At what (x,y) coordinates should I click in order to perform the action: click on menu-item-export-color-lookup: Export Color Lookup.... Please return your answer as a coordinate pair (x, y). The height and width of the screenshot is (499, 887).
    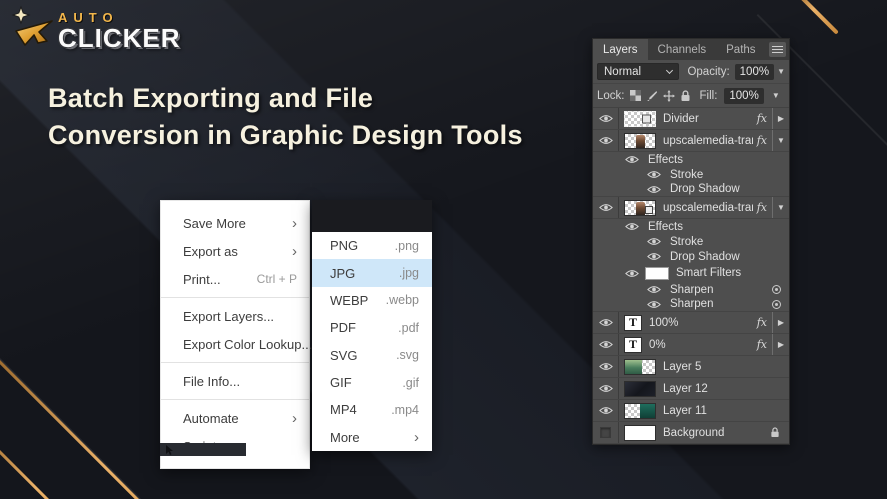
    Looking at the image, I should click on (236, 344).